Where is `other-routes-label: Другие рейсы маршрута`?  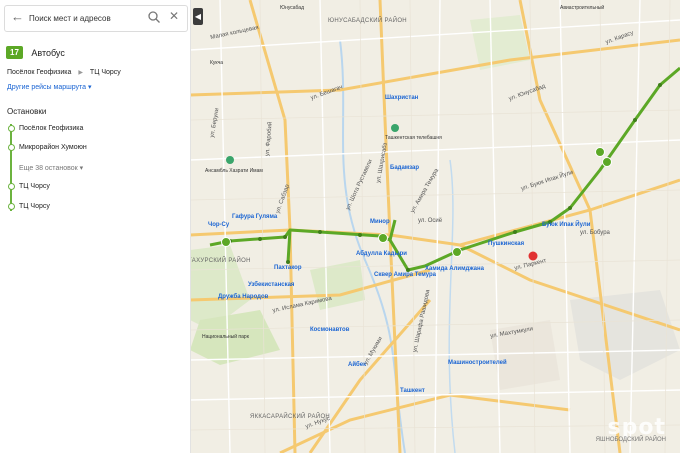 other-routes-label: Другие рейсы маршрута is located at coordinates (47, 87).